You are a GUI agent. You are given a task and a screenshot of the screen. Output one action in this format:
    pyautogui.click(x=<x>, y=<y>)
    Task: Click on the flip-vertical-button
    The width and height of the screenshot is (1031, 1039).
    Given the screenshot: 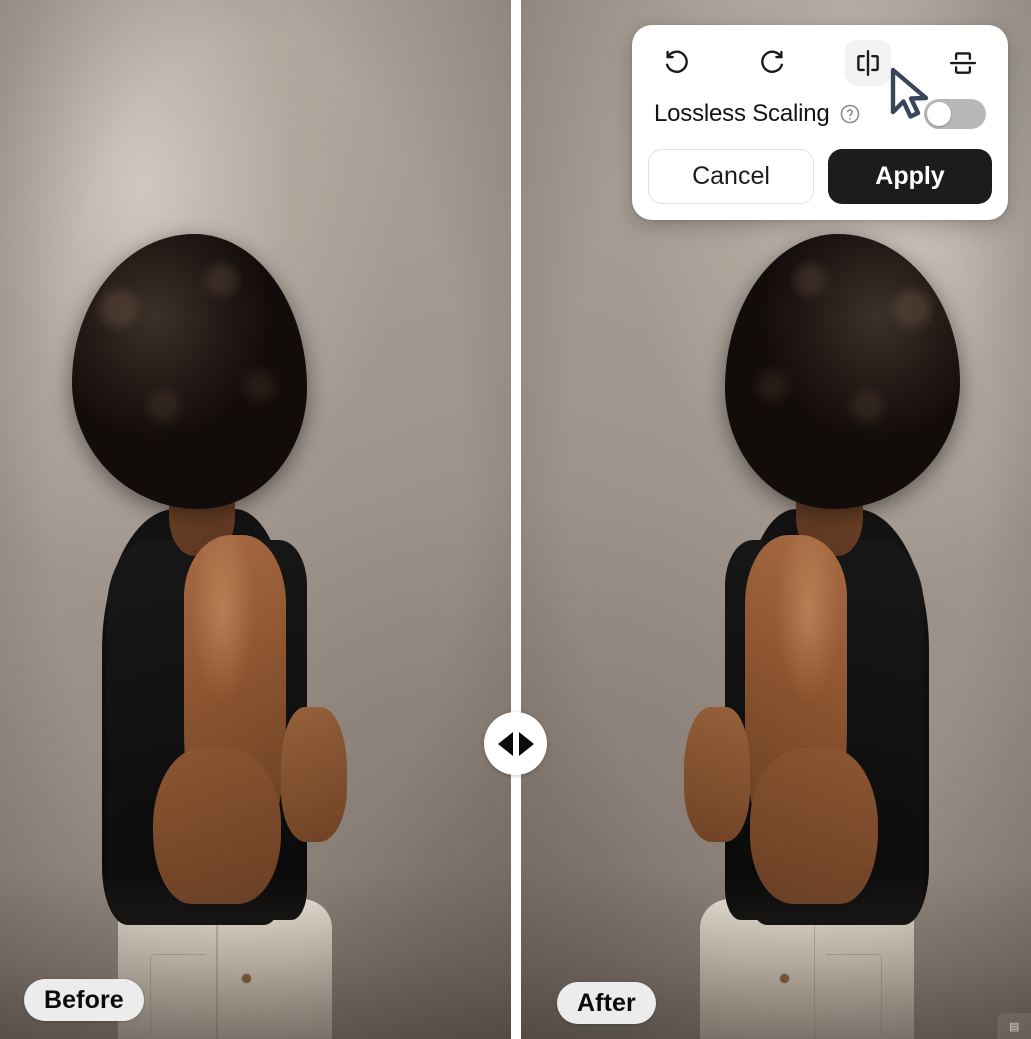 What is the action you would take?
    pyautogui.click(x=963, y=63)
    